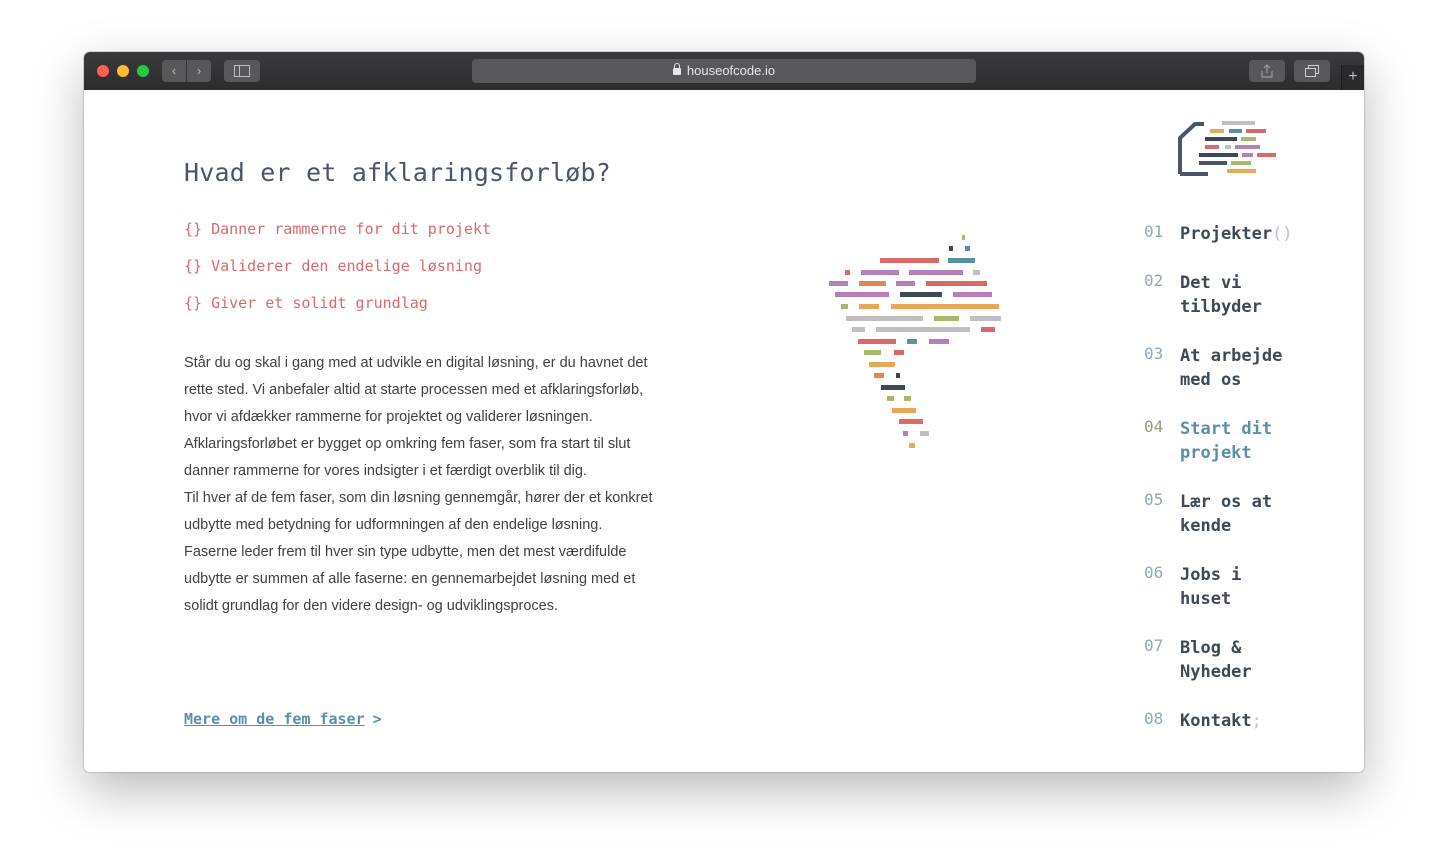 The height and width of the screenshot is (856, 1448). I want to click on nav-item-start-dit-projekt: 04 Start dit projekt, so click(1244, 441).